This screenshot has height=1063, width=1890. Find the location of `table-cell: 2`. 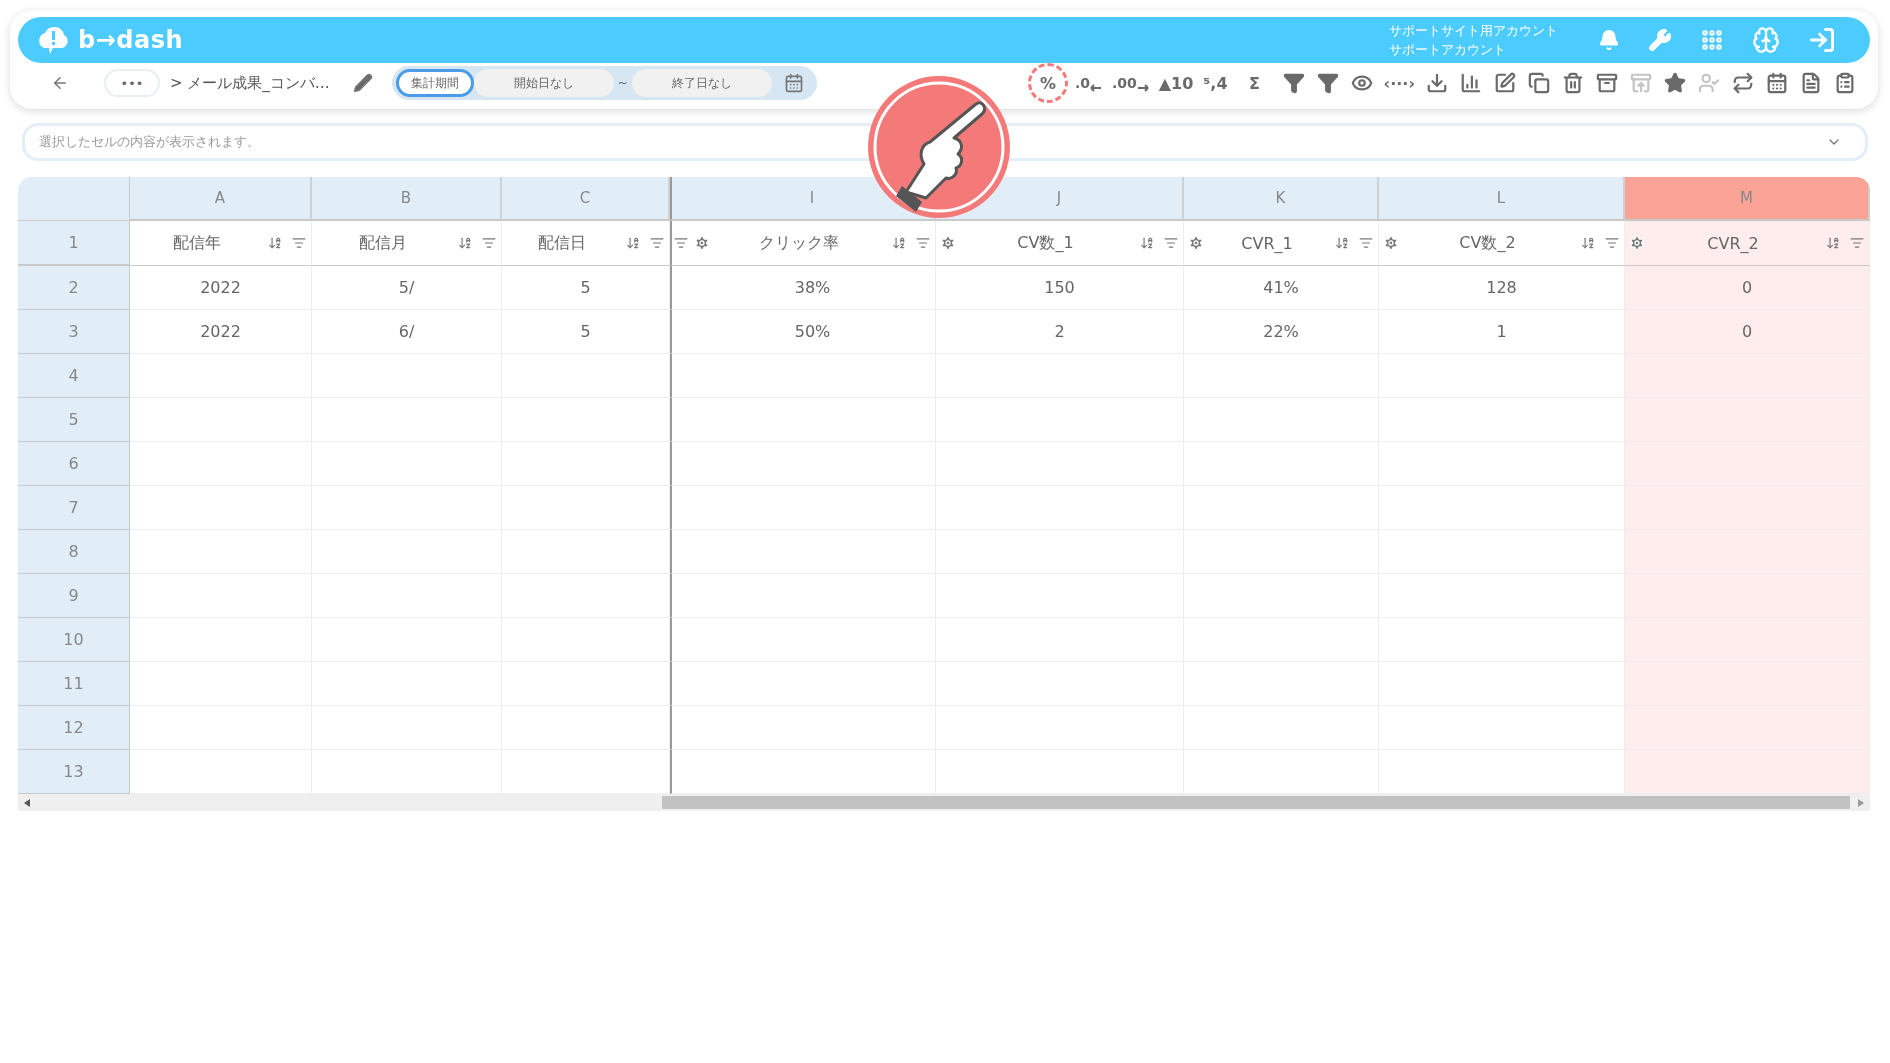

table-cell: 2 is located at coordinates (1060, 332).